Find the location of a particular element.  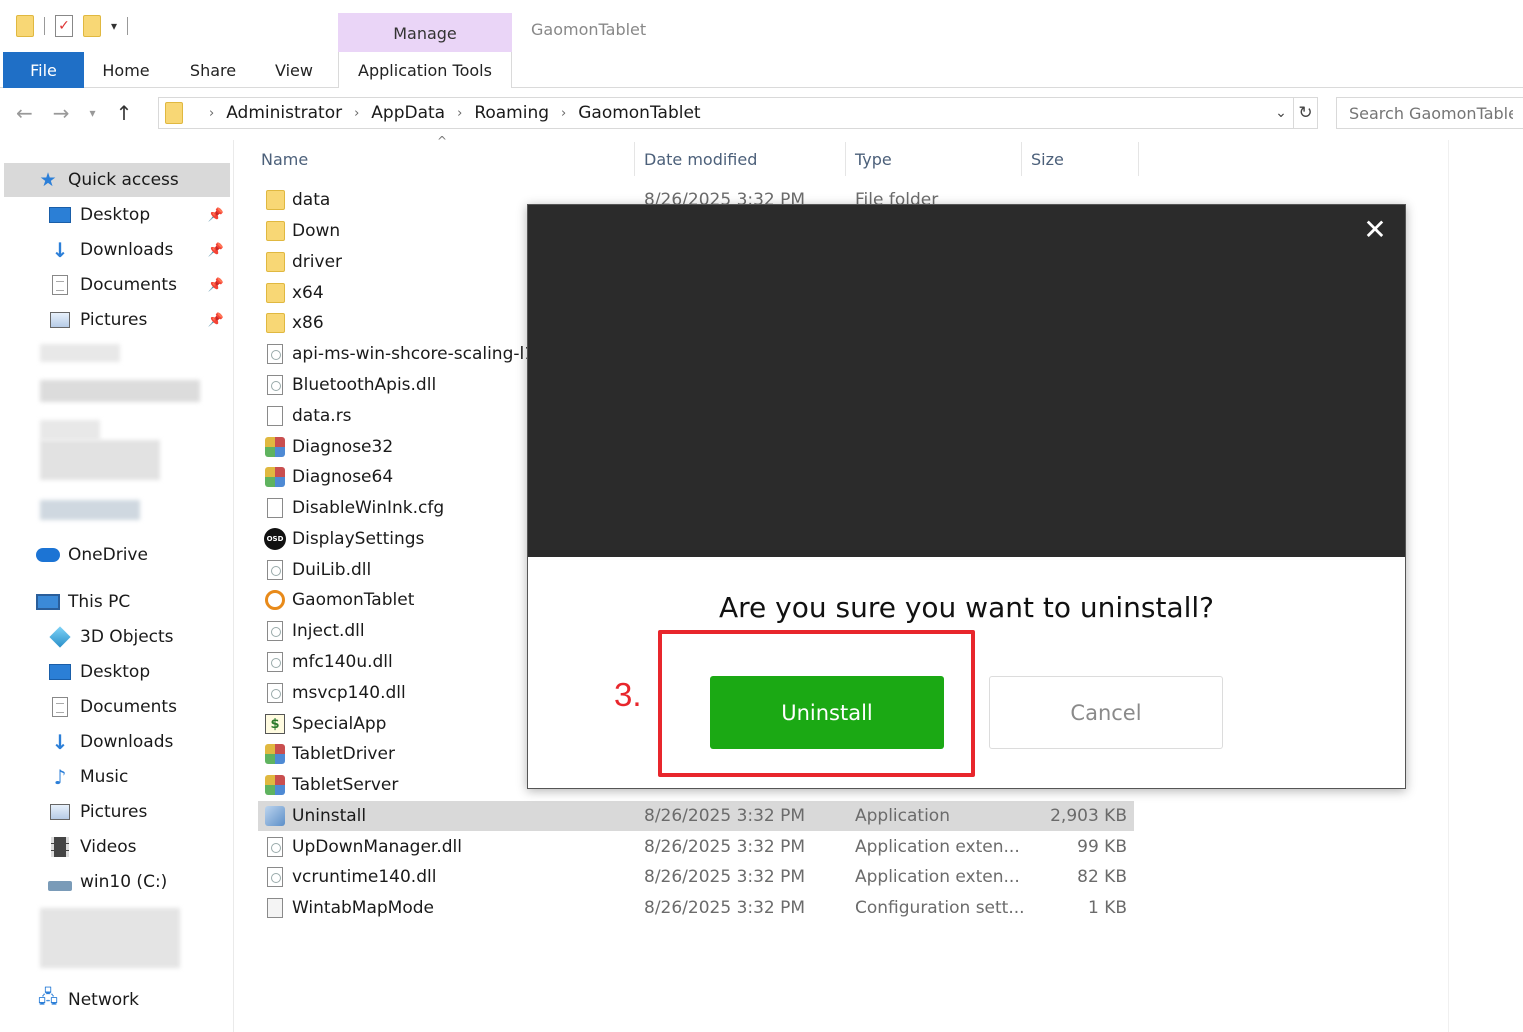

nav-quick-downloads: ↓ Downloads 📌 is located at coordinates (116, 250).